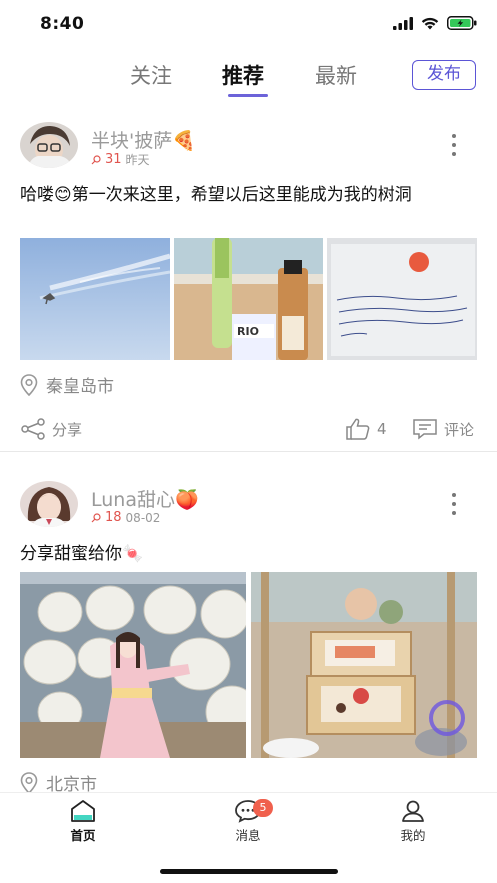 This screenshot has width=497, height=883. Describe the element at coordinates (80, 387) in the screenshot. I see `location-text: 秦皇岛市` at that location.